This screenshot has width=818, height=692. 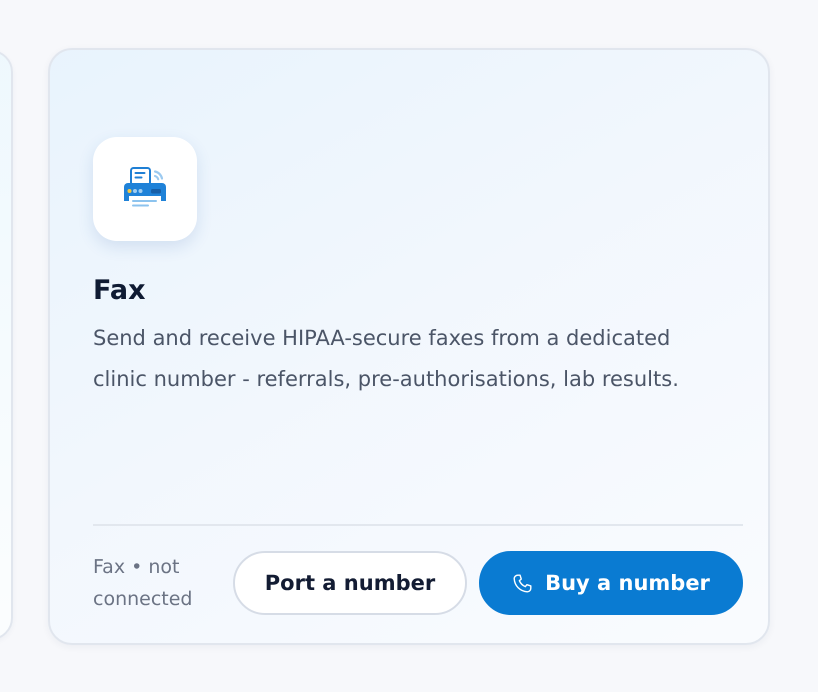 What do you see at coordinates (523, 583) in the screenshot?
I see `phone-icon` at bounding box center [523, 583].